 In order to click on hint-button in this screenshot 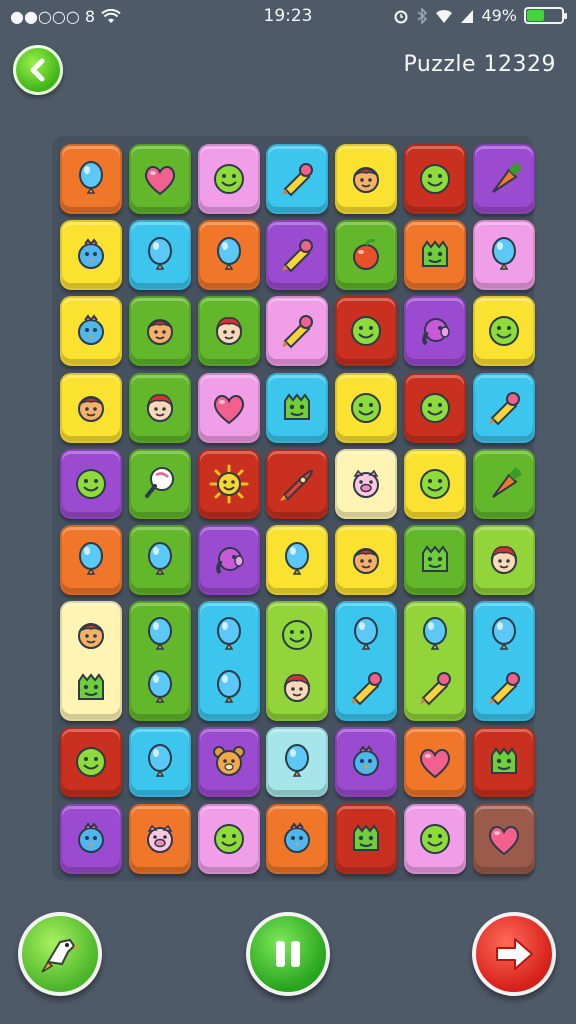, I will do `click(60, 954)`.